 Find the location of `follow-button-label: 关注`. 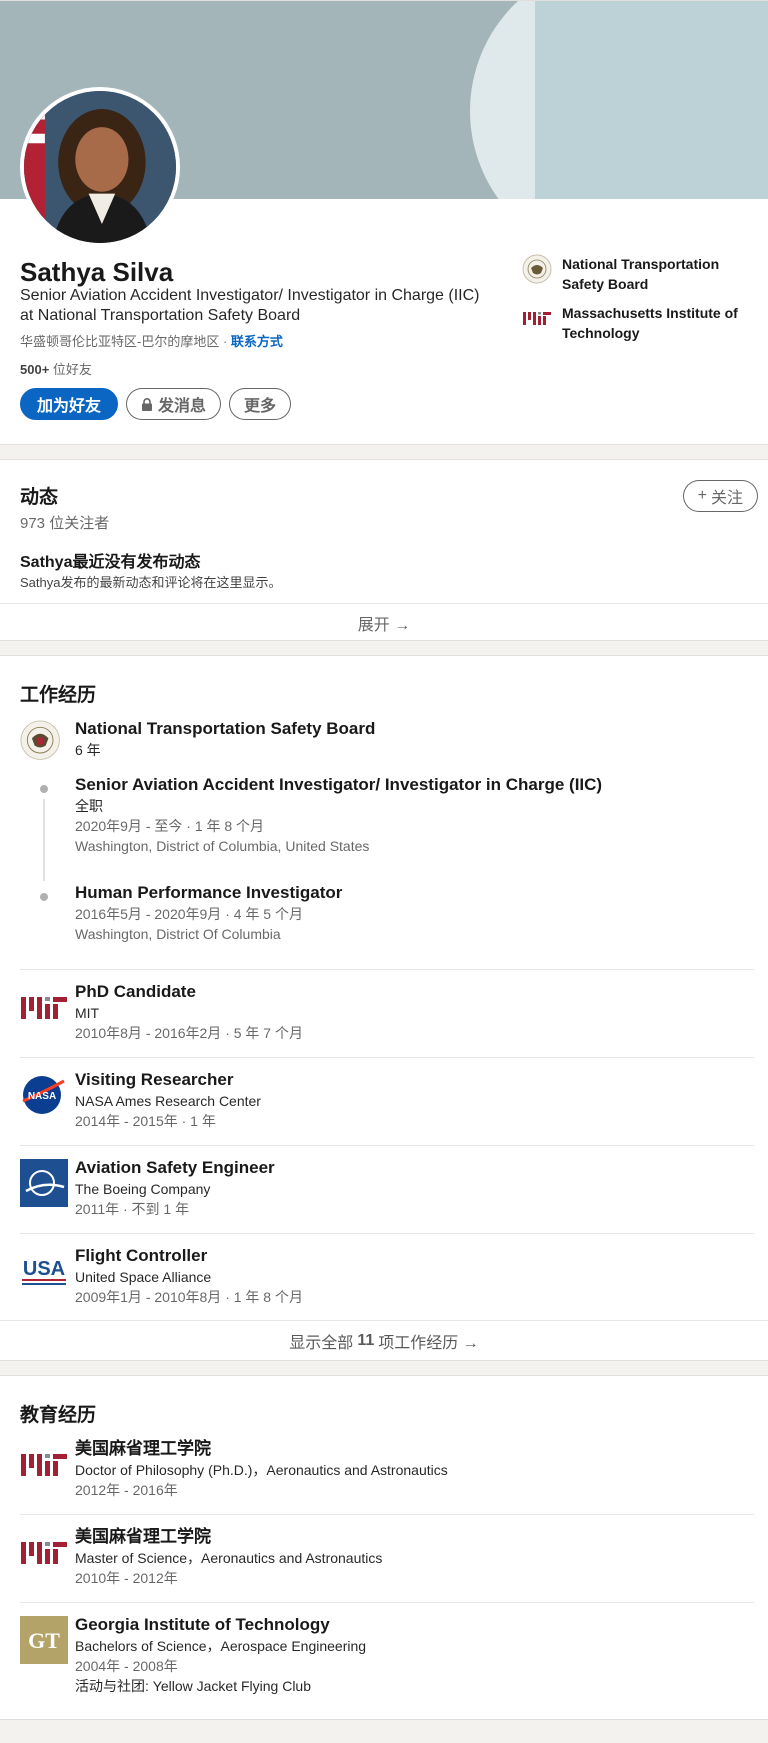

follow-button-label: 关注 is located at coordinates (726, 498).